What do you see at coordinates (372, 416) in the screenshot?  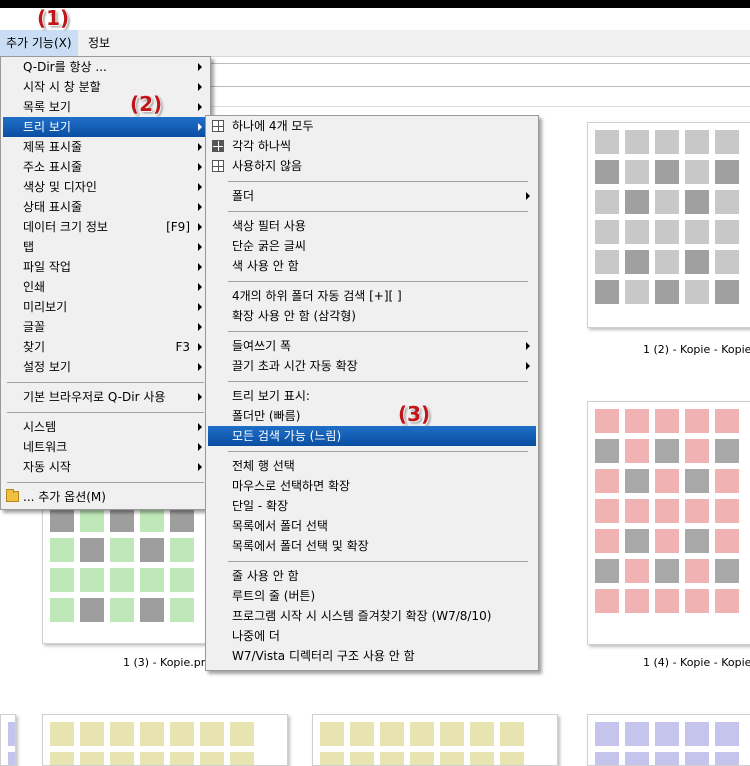 I see `menu-item-18: 폴더만 (빠름)` at bounding box center [372, 416].